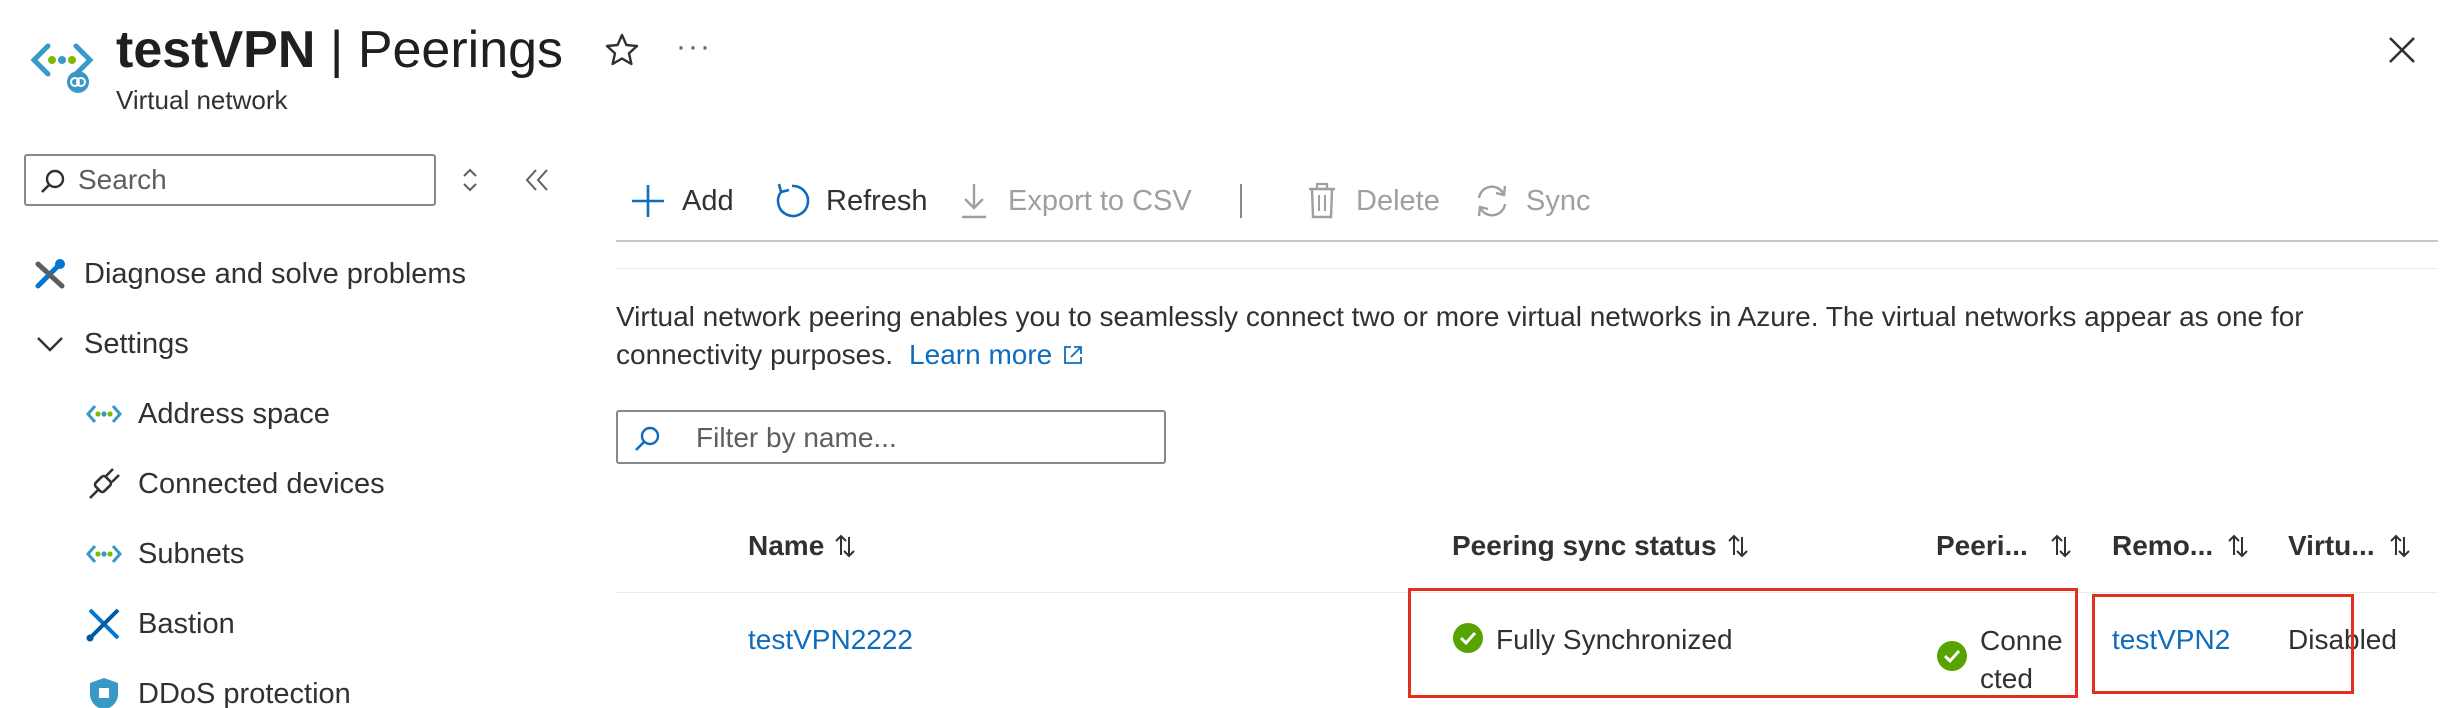 This screenshot has height=708, width=2456. I want to click on blade-title: Peerings, so click(460, 50).